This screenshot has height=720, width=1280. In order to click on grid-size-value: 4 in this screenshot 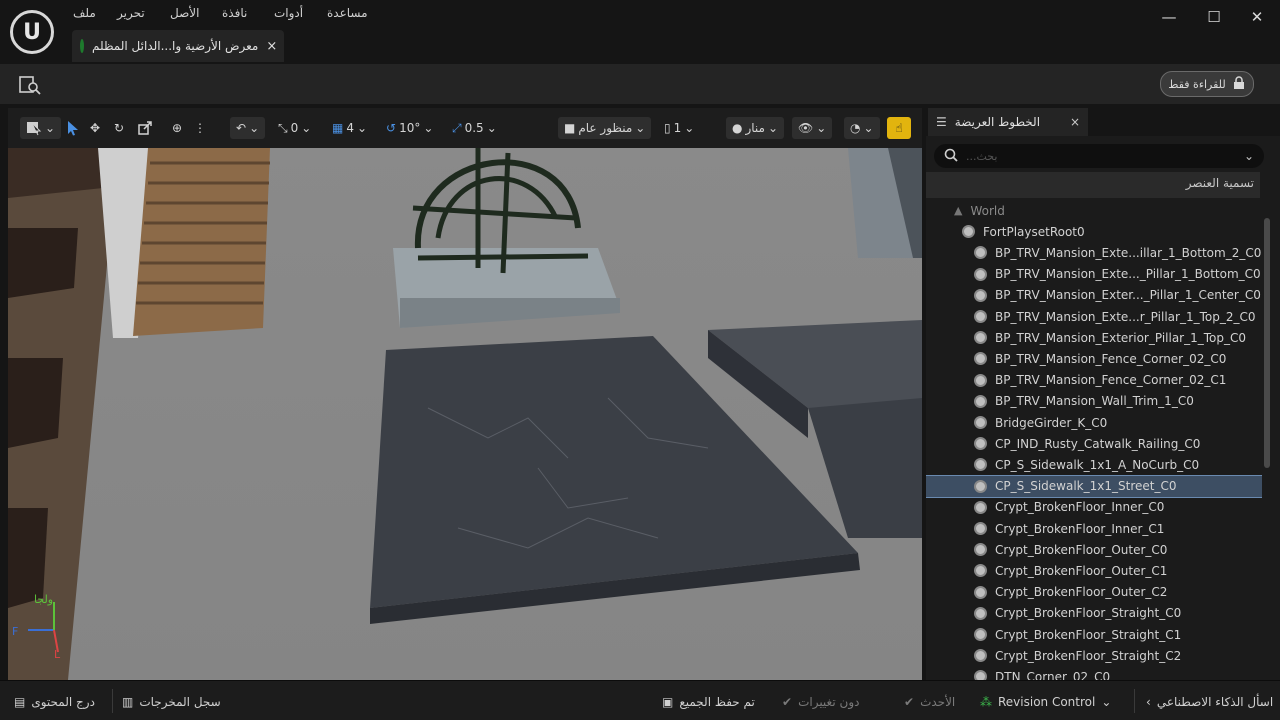, I will do `click(350, 128)`.